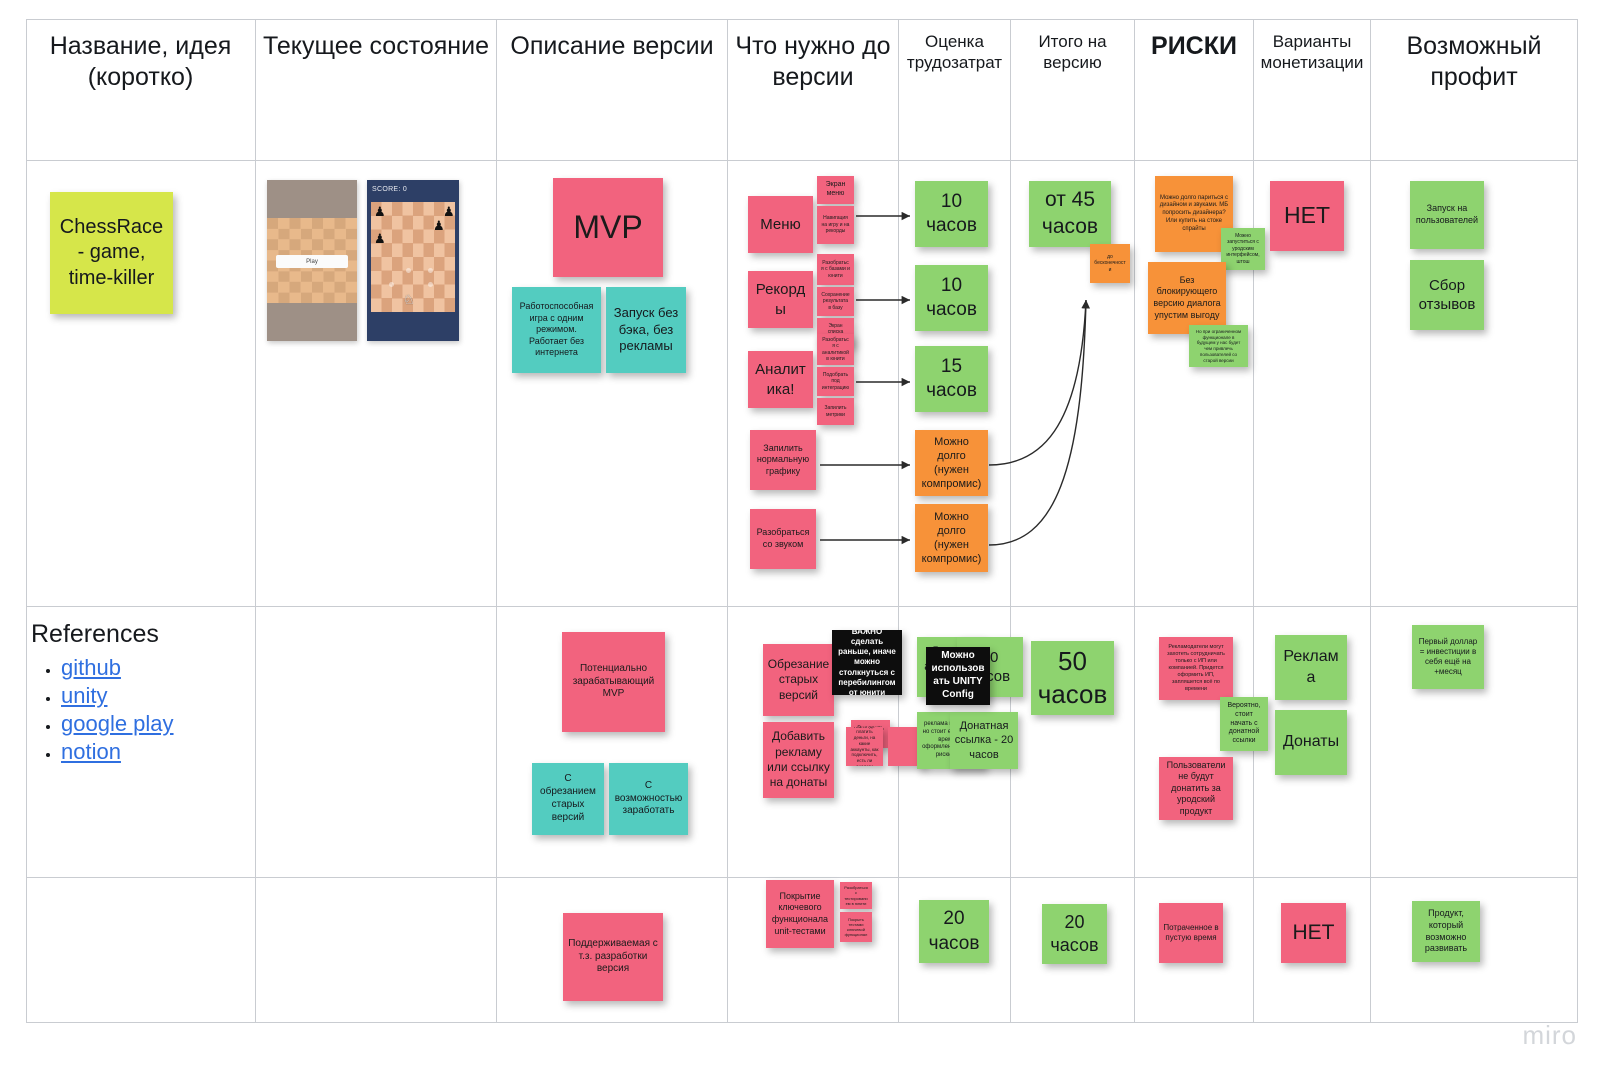 The width and height of the screenshot is (1599, 1065). Describe the element at coordinates (951, 379) in the screenshot. I see `estimate-note: 15 часов` at that location.